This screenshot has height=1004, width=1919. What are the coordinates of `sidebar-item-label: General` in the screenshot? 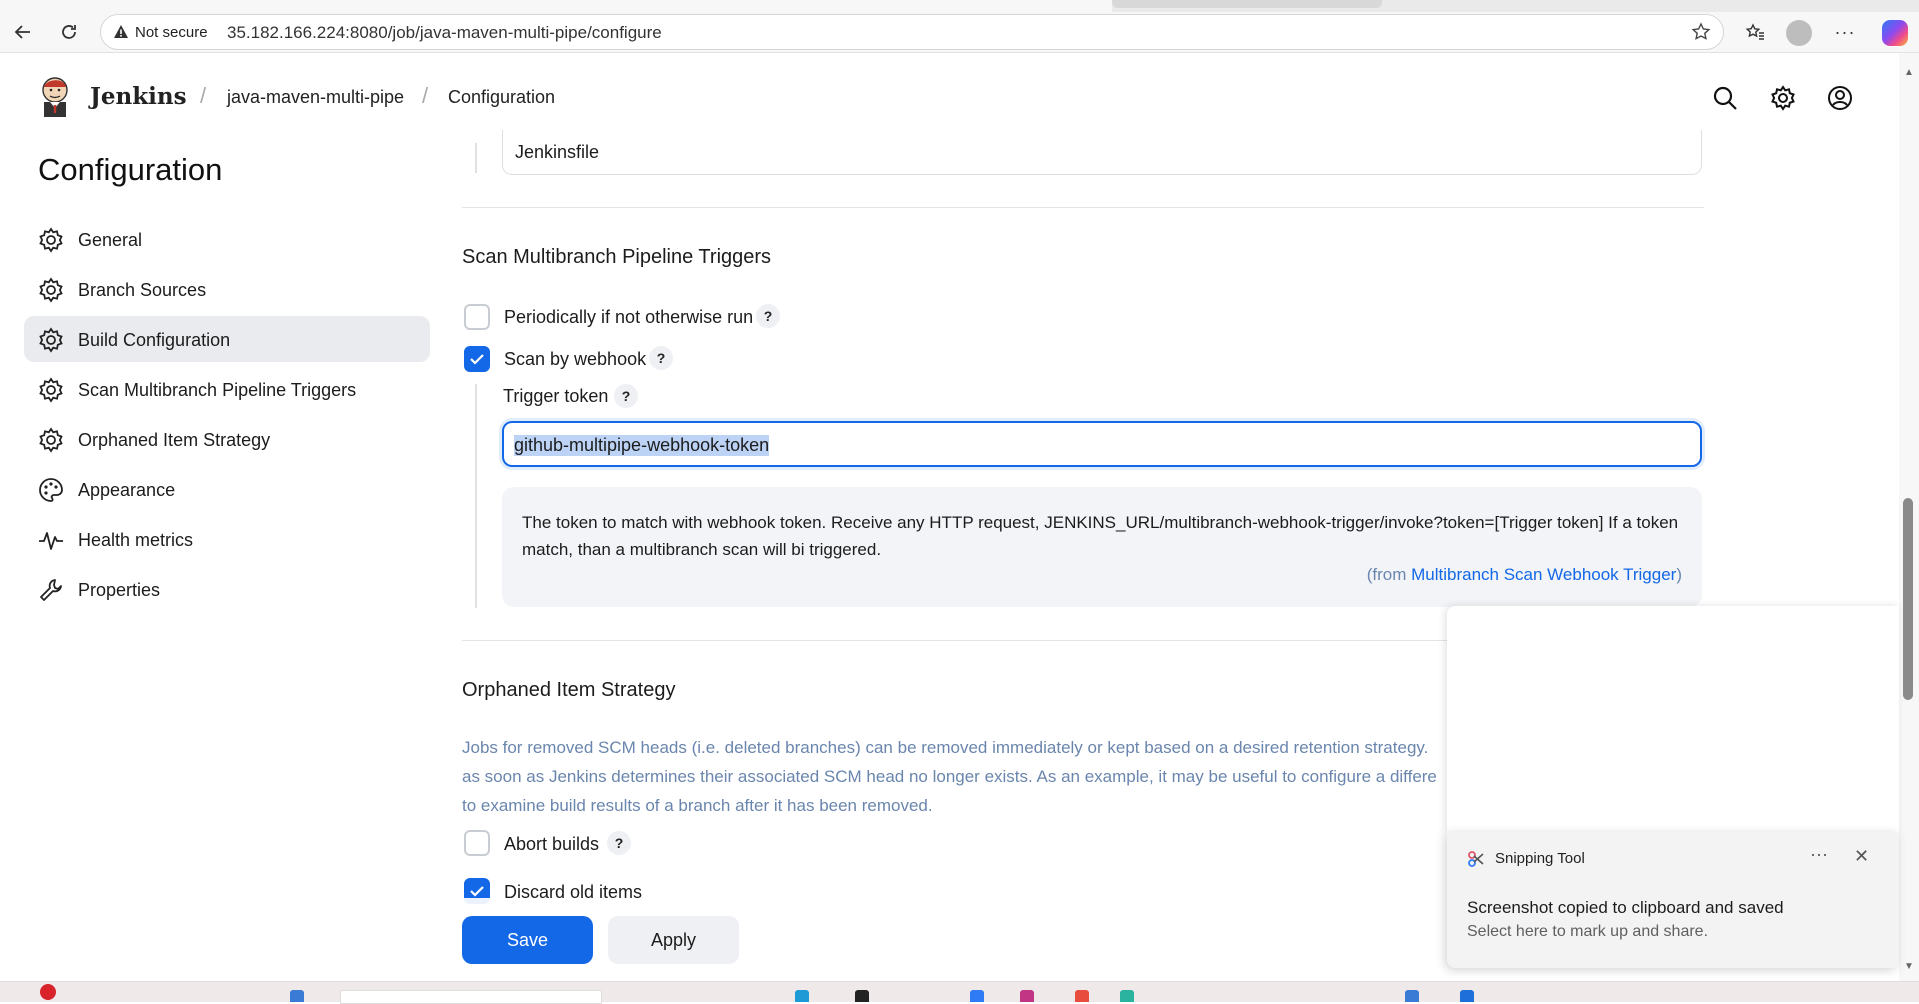 It's located at (110, 240).